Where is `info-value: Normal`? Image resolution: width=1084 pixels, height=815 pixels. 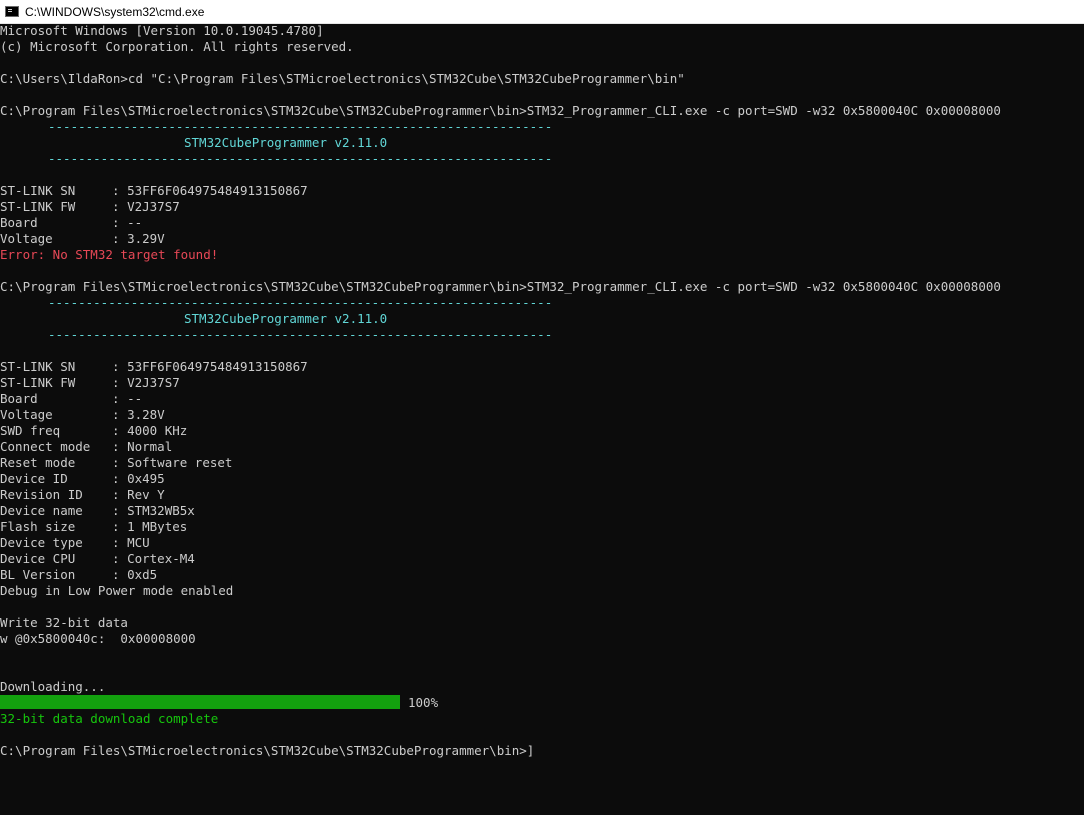
info-value: Normal is located at coordinates (150, 446).